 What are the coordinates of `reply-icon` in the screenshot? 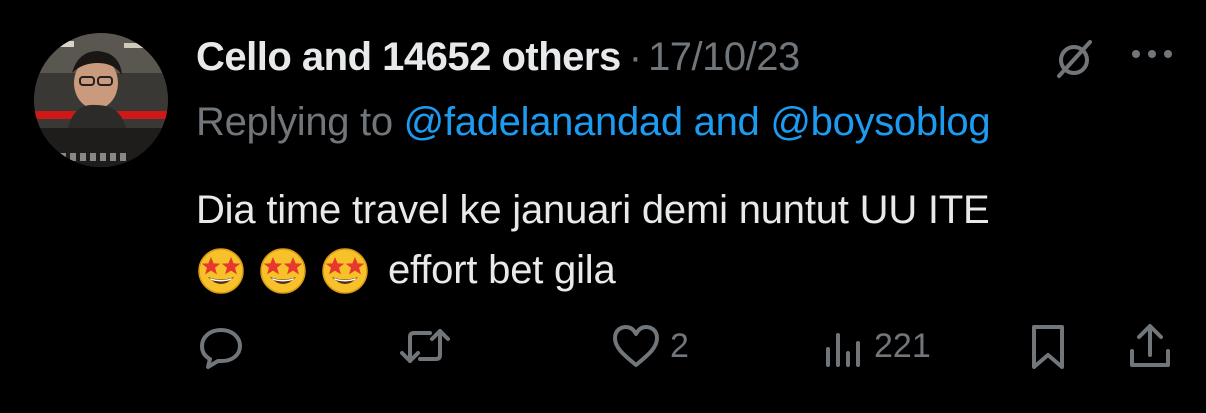 It's located at (221, 348).